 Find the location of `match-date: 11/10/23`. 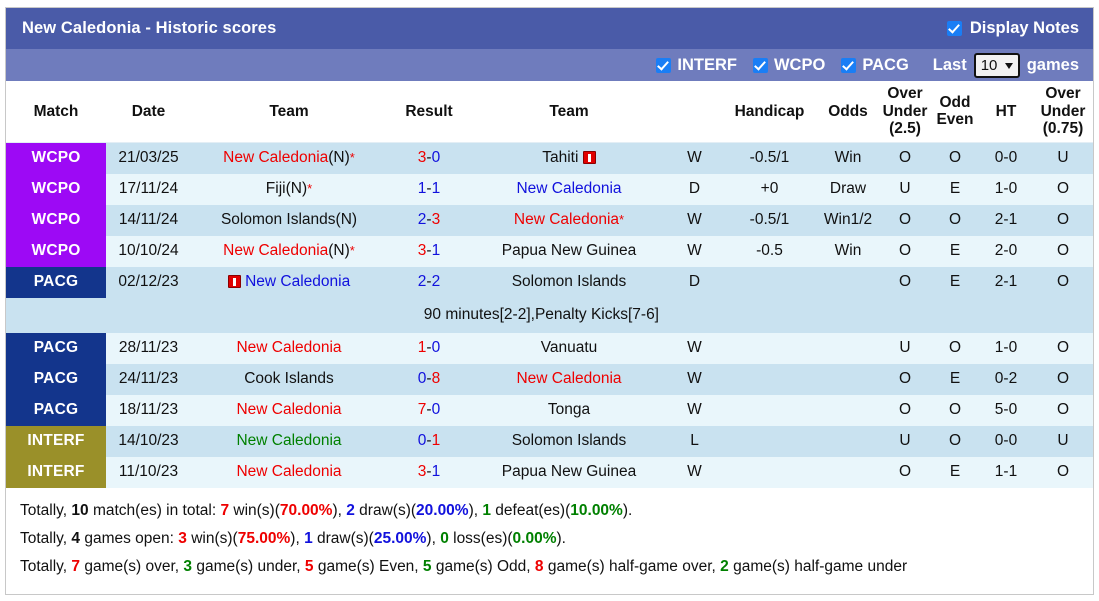

match-date: 11/10/23 is located at coordinates (148, 472).